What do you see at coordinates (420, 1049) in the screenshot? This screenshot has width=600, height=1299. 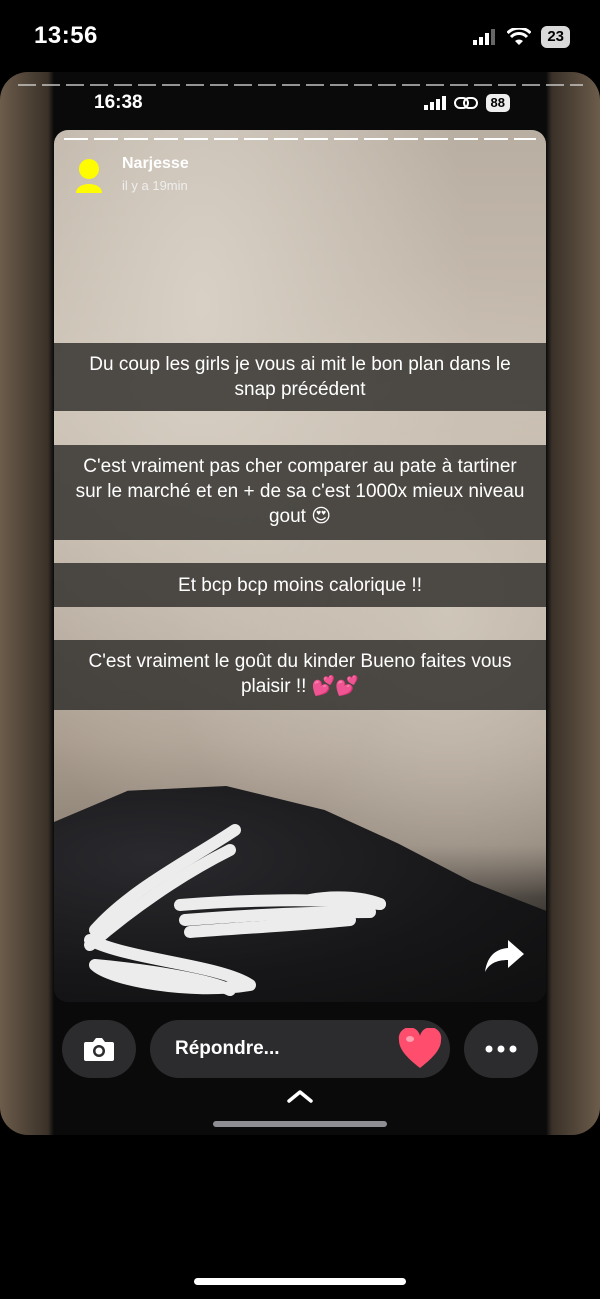 I see `heart-icon` at bounding box center [420, 1049].